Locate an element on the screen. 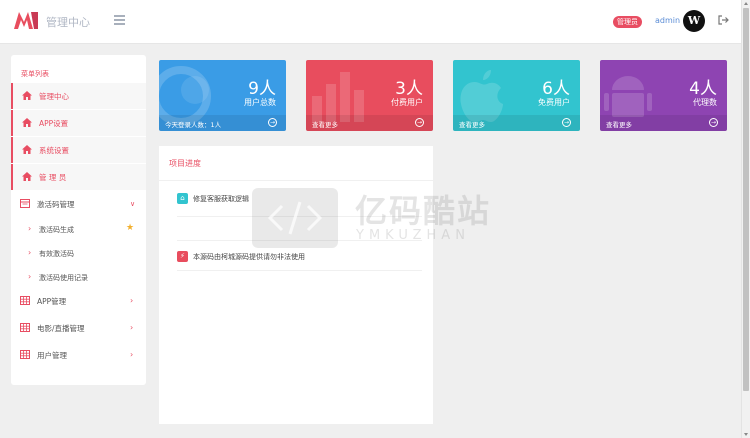 The width and height of the screenshot is (750, 438). sidebar-subitem-label: 激活码生成 is located at coordinates (56, 230).